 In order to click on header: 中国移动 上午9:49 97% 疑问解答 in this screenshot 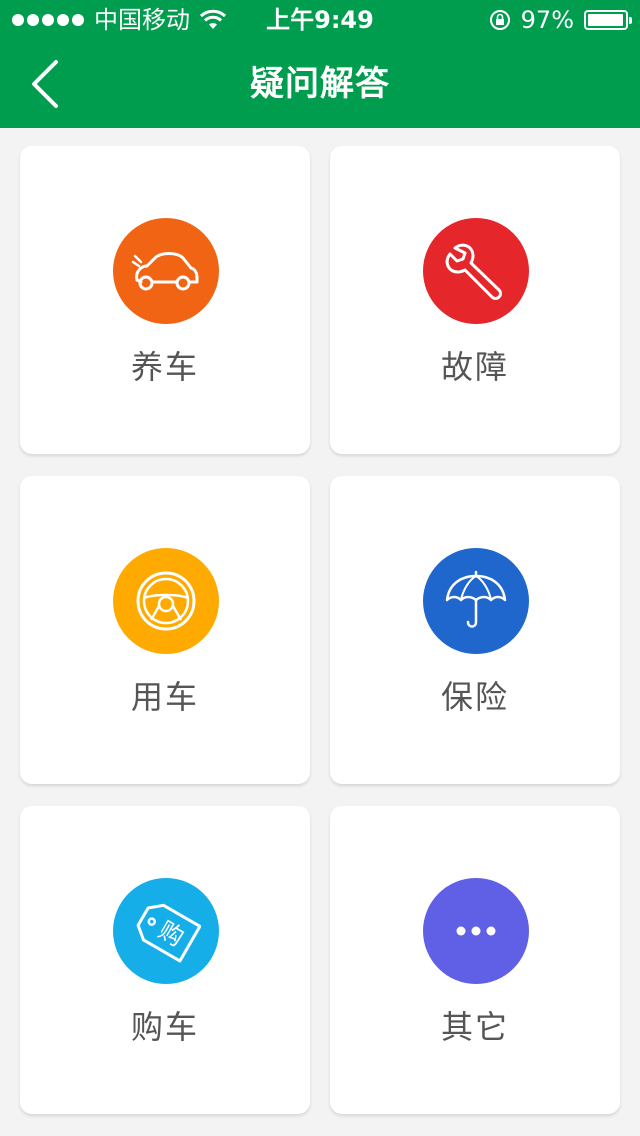, I will do `click(320, 64)`.